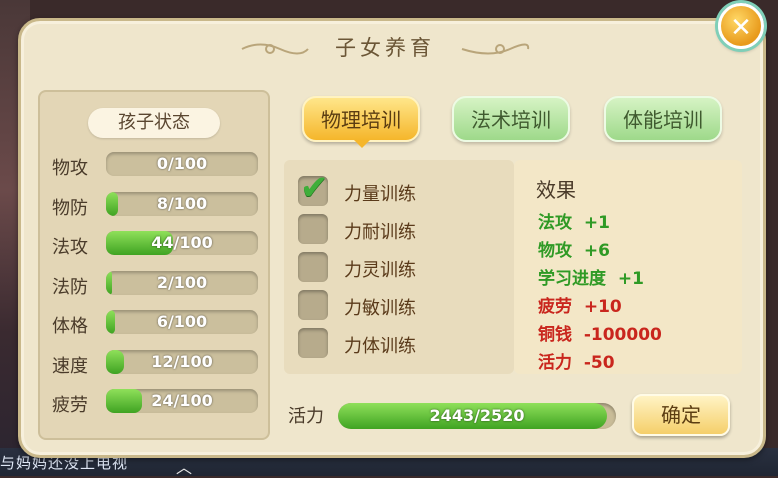 This screenshot has width=778, height=478. What do you see at coordinates (70, 405) in the screenshot?
I see `stat-fatigue-label: 疲劳` at bounding box center [70, 405].